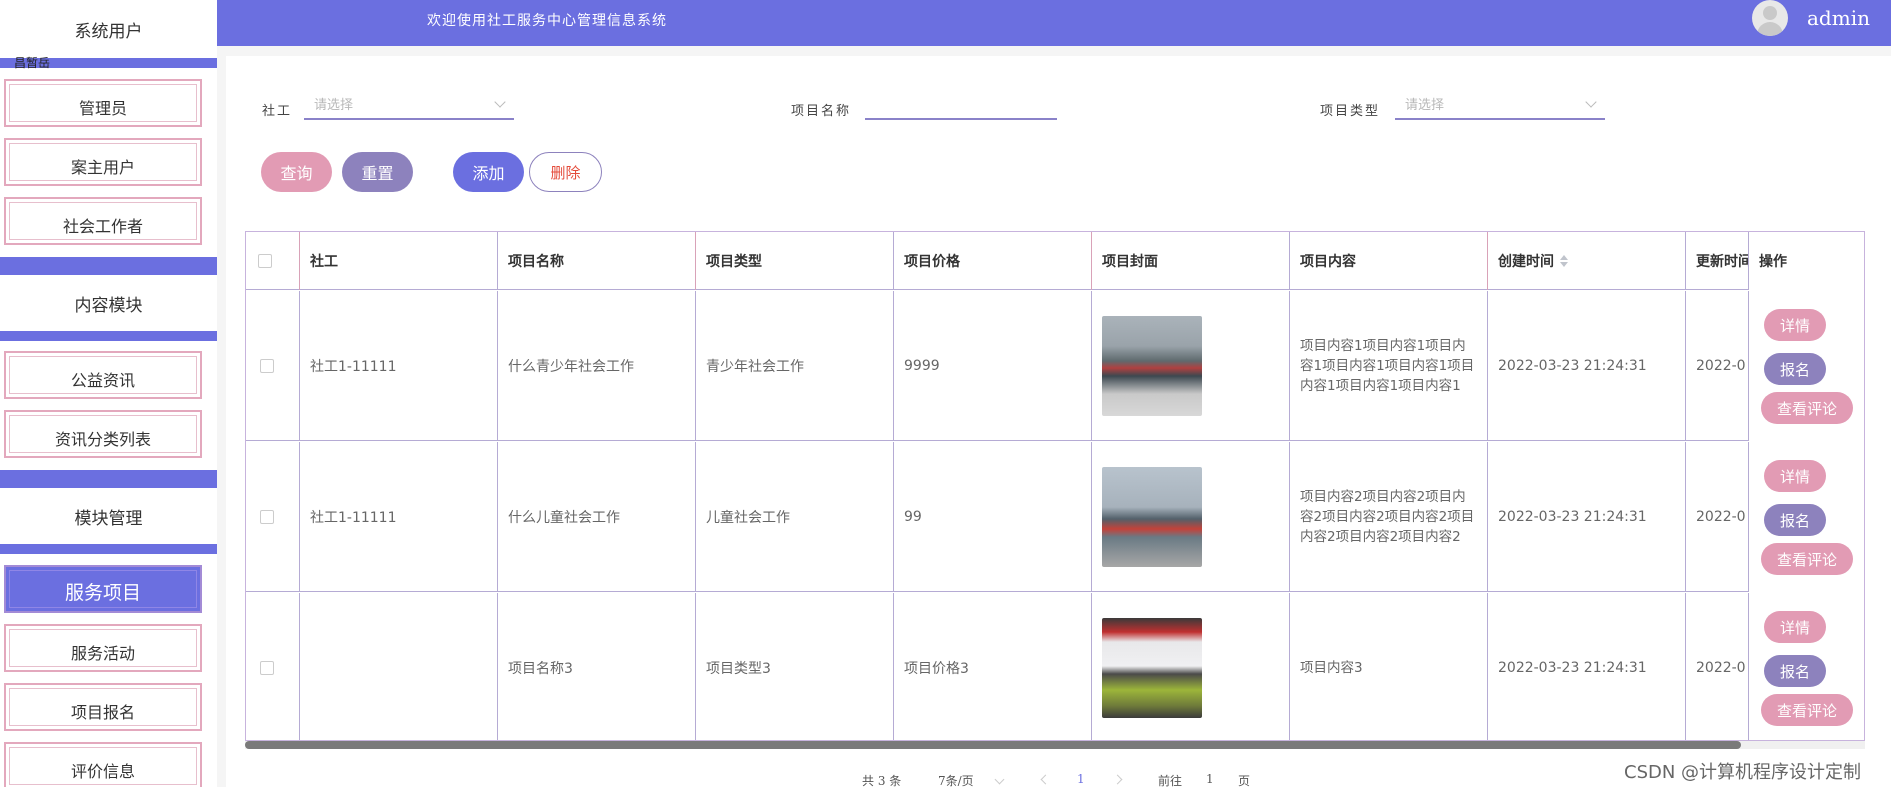  Describe the element at coordinates (1500, 107) in the screenshot. I see `filter-project-type-select: 请选择` at that location.